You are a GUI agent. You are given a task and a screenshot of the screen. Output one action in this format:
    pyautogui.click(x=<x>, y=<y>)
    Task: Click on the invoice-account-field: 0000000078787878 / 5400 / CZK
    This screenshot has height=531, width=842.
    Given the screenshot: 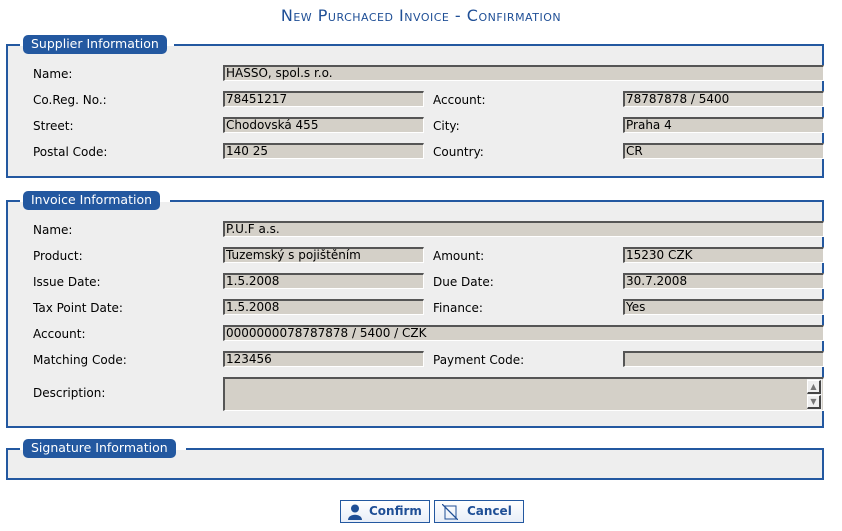 What is the action you would take?
    pyautogui.click(x=523, y=333)
    